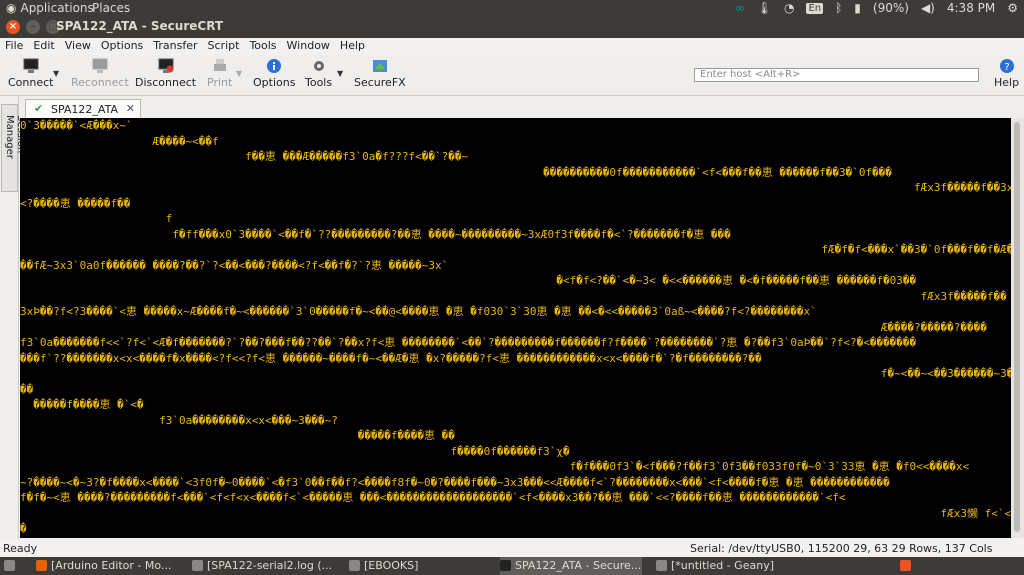 The width and height of the screenshot is (1024, 575). I want to click on securecrt-icon, so click(505, 565).